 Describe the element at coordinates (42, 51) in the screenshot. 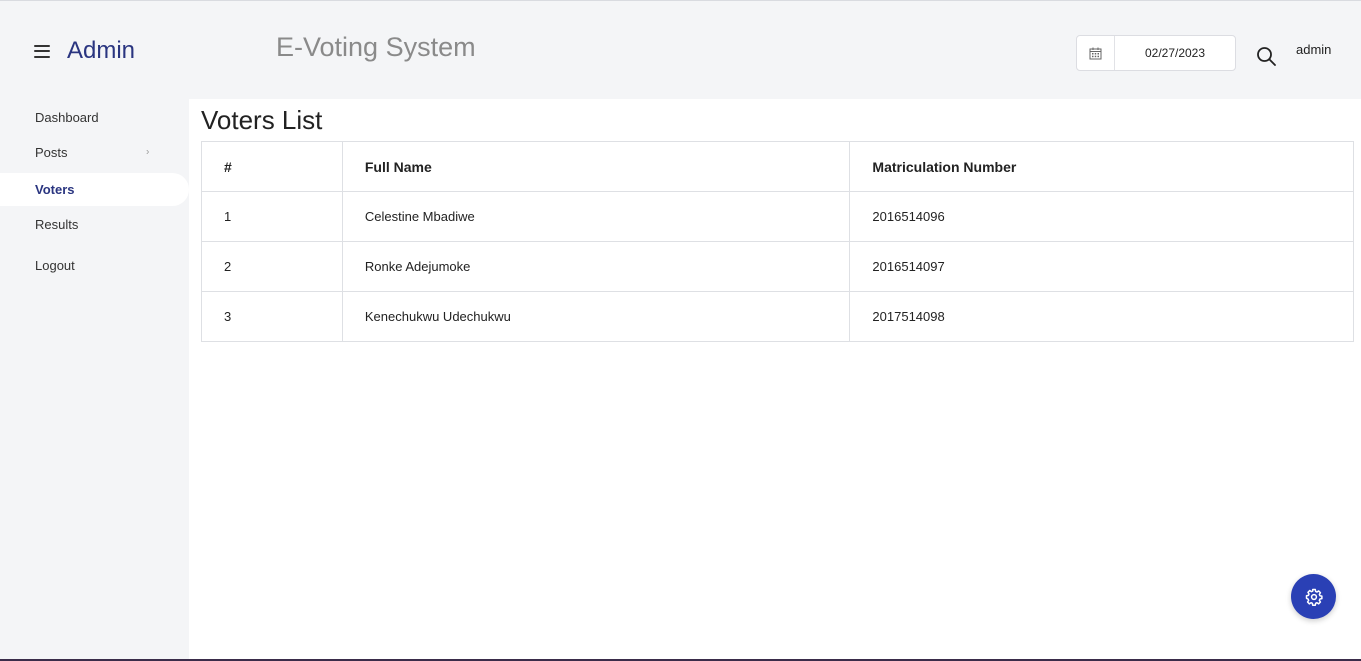

I see `hamburger-icon` at that location.